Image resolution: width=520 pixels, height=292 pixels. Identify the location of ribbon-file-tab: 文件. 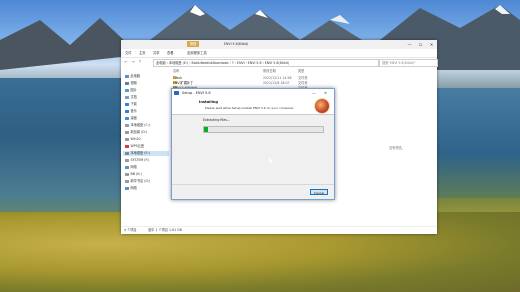
(128, 53).